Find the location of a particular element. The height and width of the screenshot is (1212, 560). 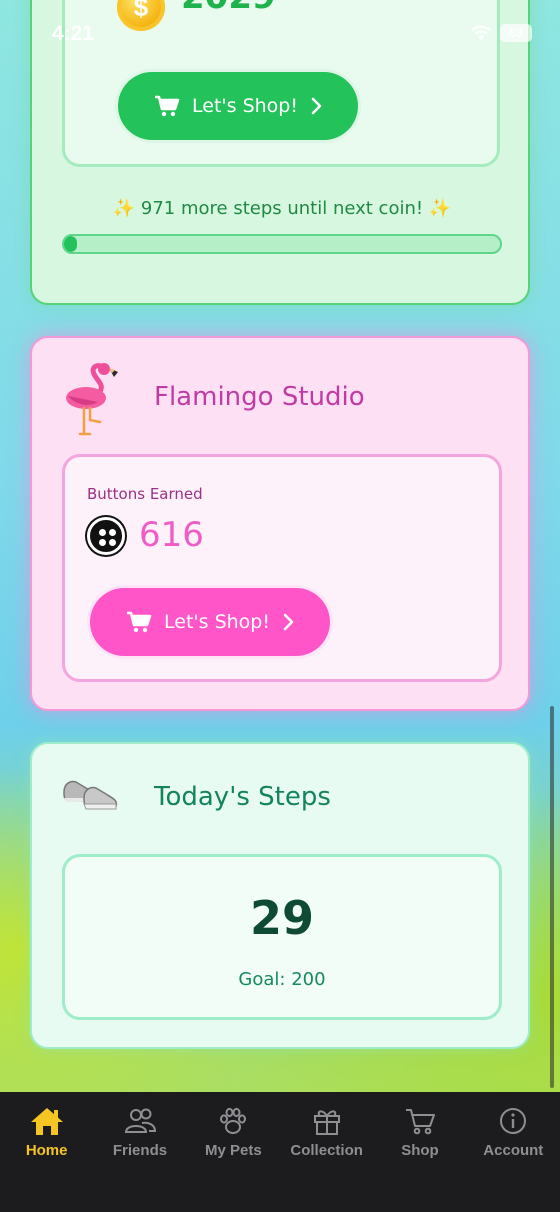

tab-my-pets: My Pets is located at coordinates (233, 1152).